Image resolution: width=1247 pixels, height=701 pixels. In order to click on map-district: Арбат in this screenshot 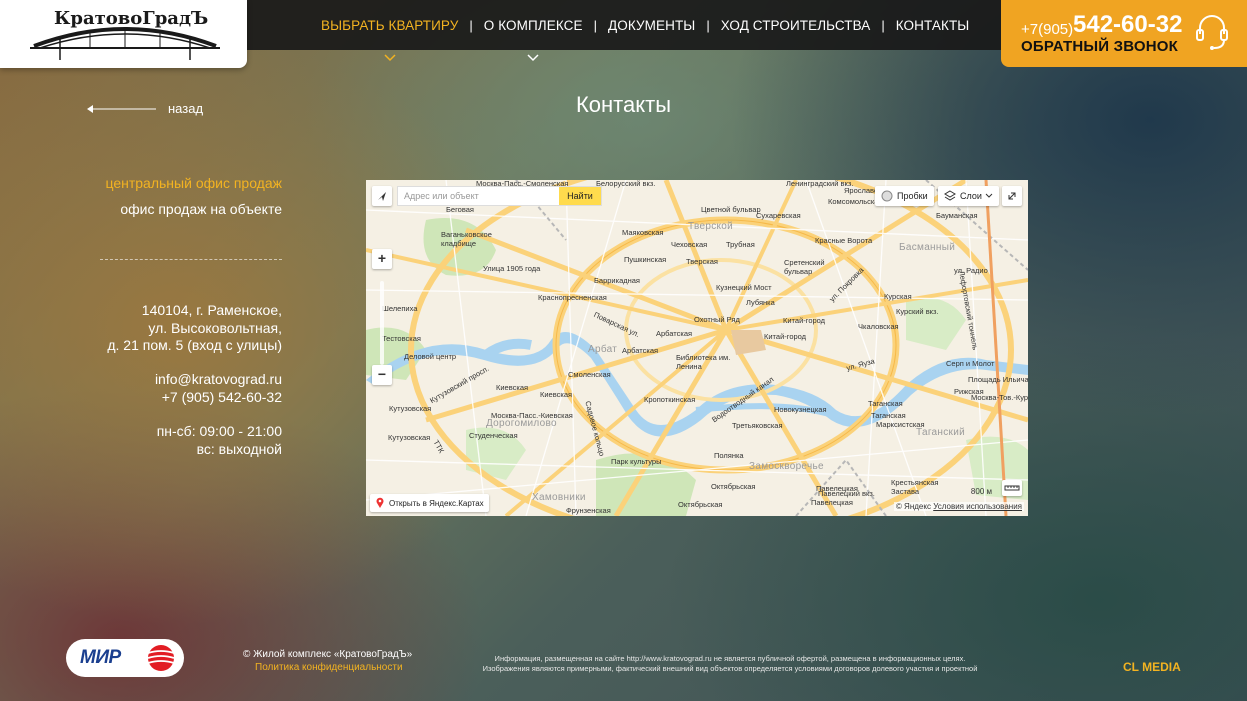, I will do `click(603, 349)`.